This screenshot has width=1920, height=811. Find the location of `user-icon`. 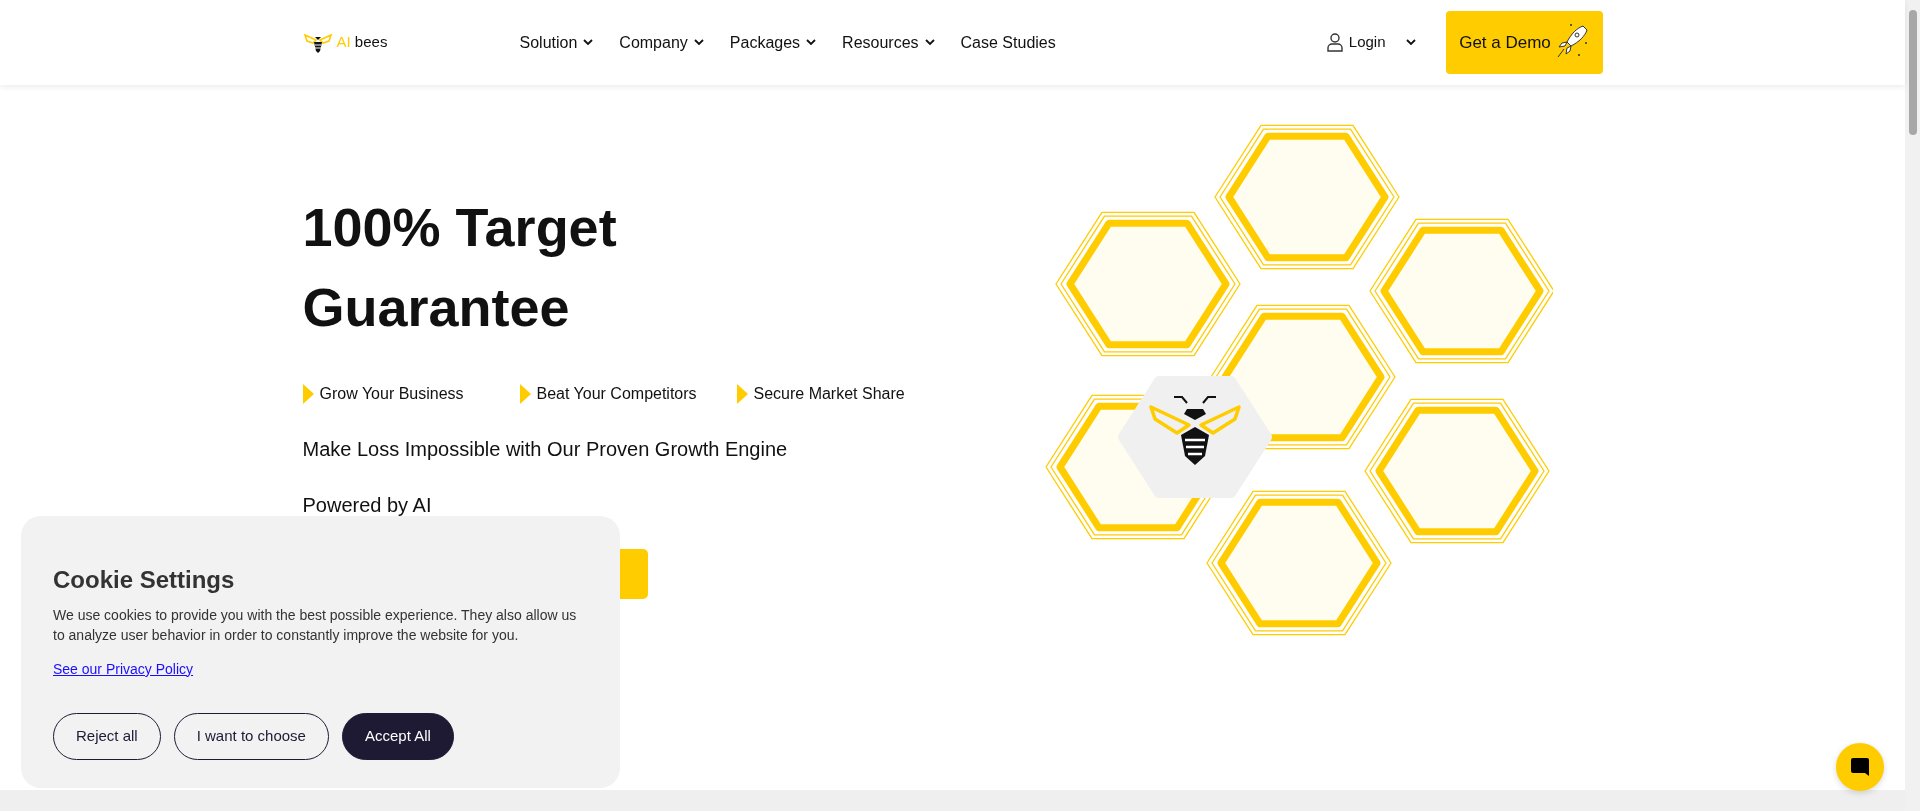

user-icon is located at coordinates (1334, 42).